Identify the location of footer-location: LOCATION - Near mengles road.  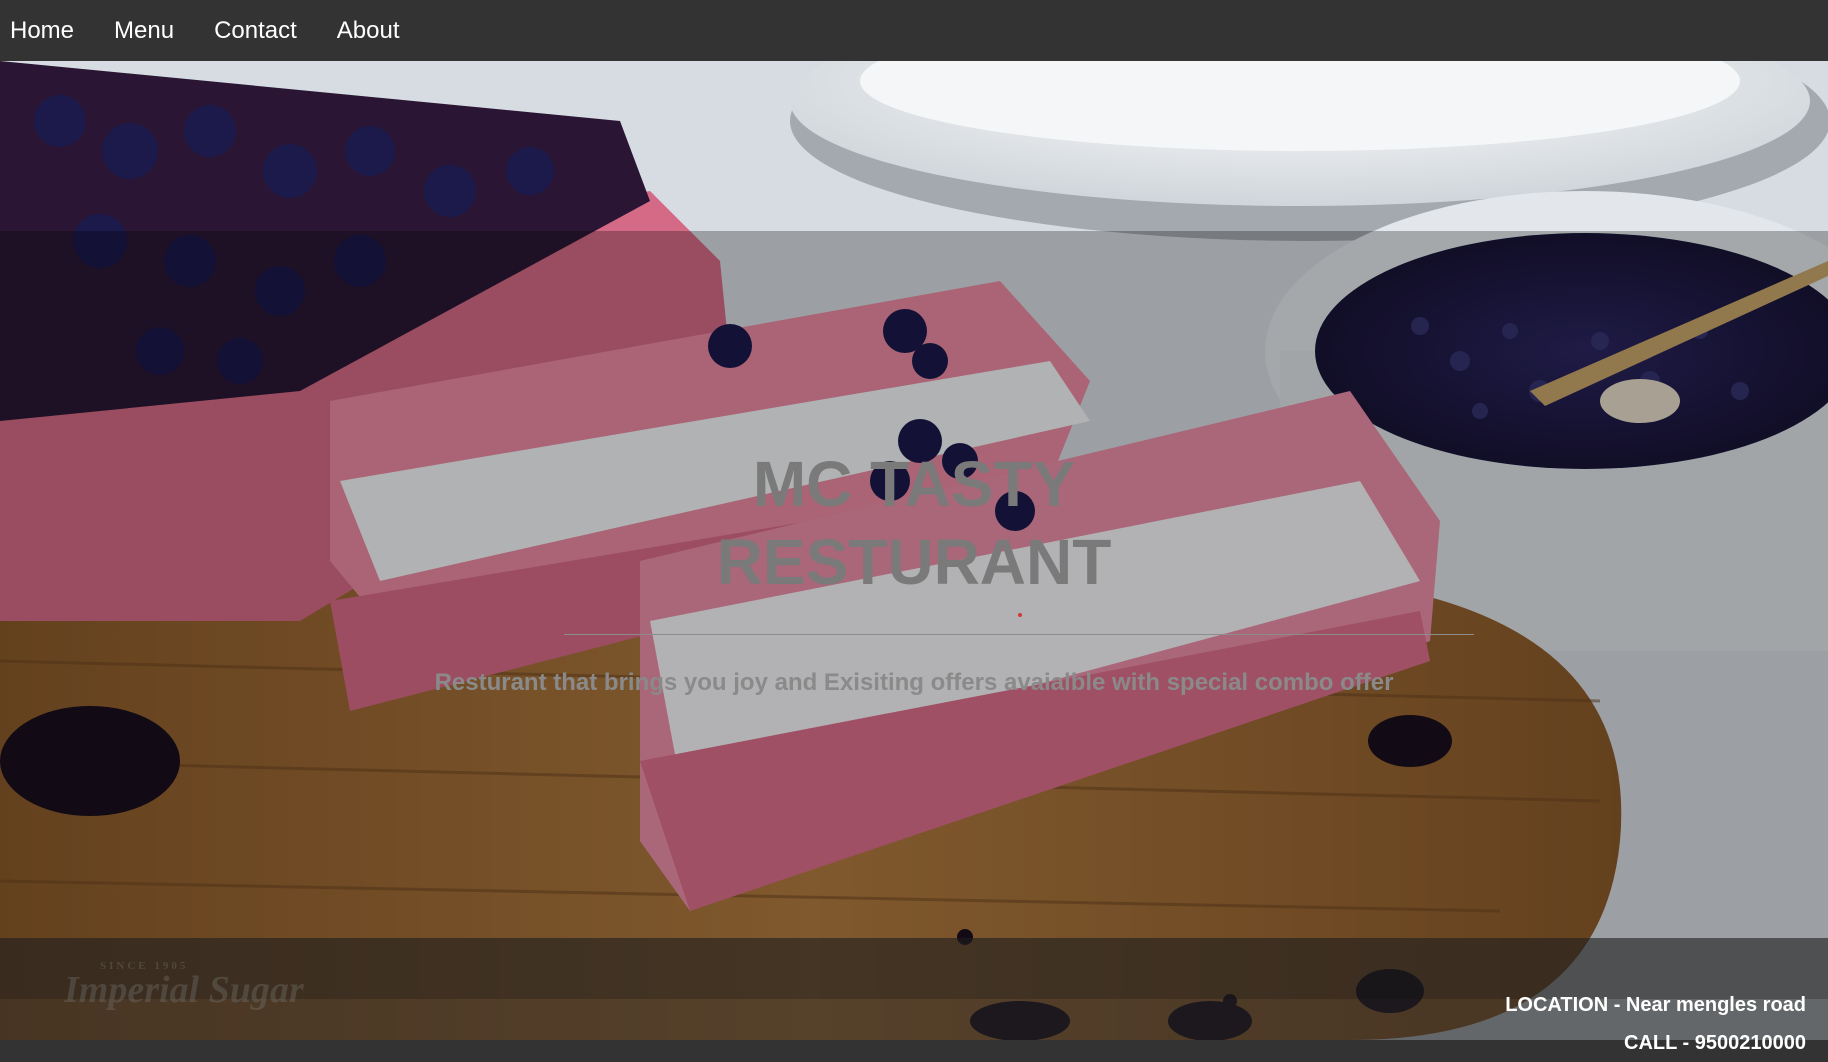
(1655, 1005).